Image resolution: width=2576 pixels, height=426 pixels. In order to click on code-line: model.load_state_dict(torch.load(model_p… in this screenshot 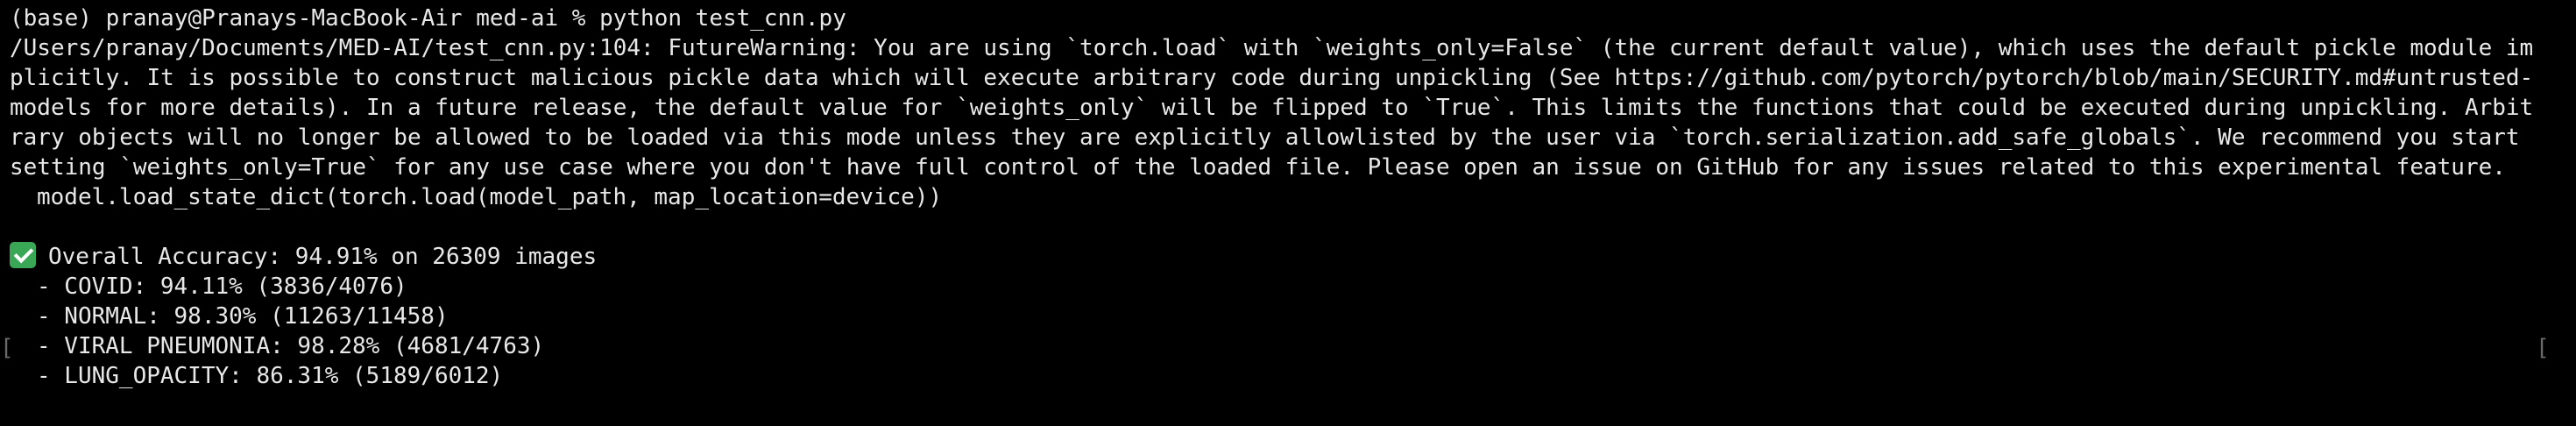, I will do `click(490, 197)`.